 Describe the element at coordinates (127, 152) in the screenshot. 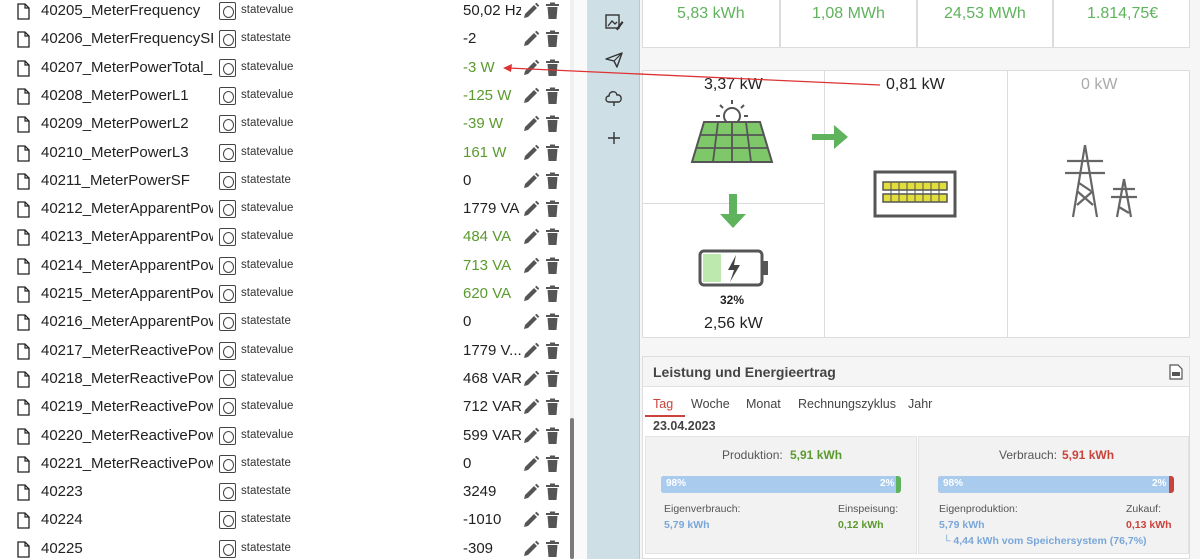

I see `object-name: 40210_MeterPowerL3` at that location.